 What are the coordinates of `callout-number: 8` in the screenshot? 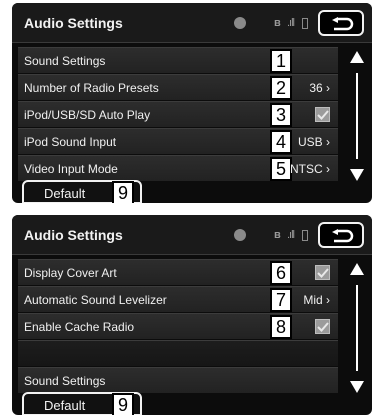 It's located at (281, 327).